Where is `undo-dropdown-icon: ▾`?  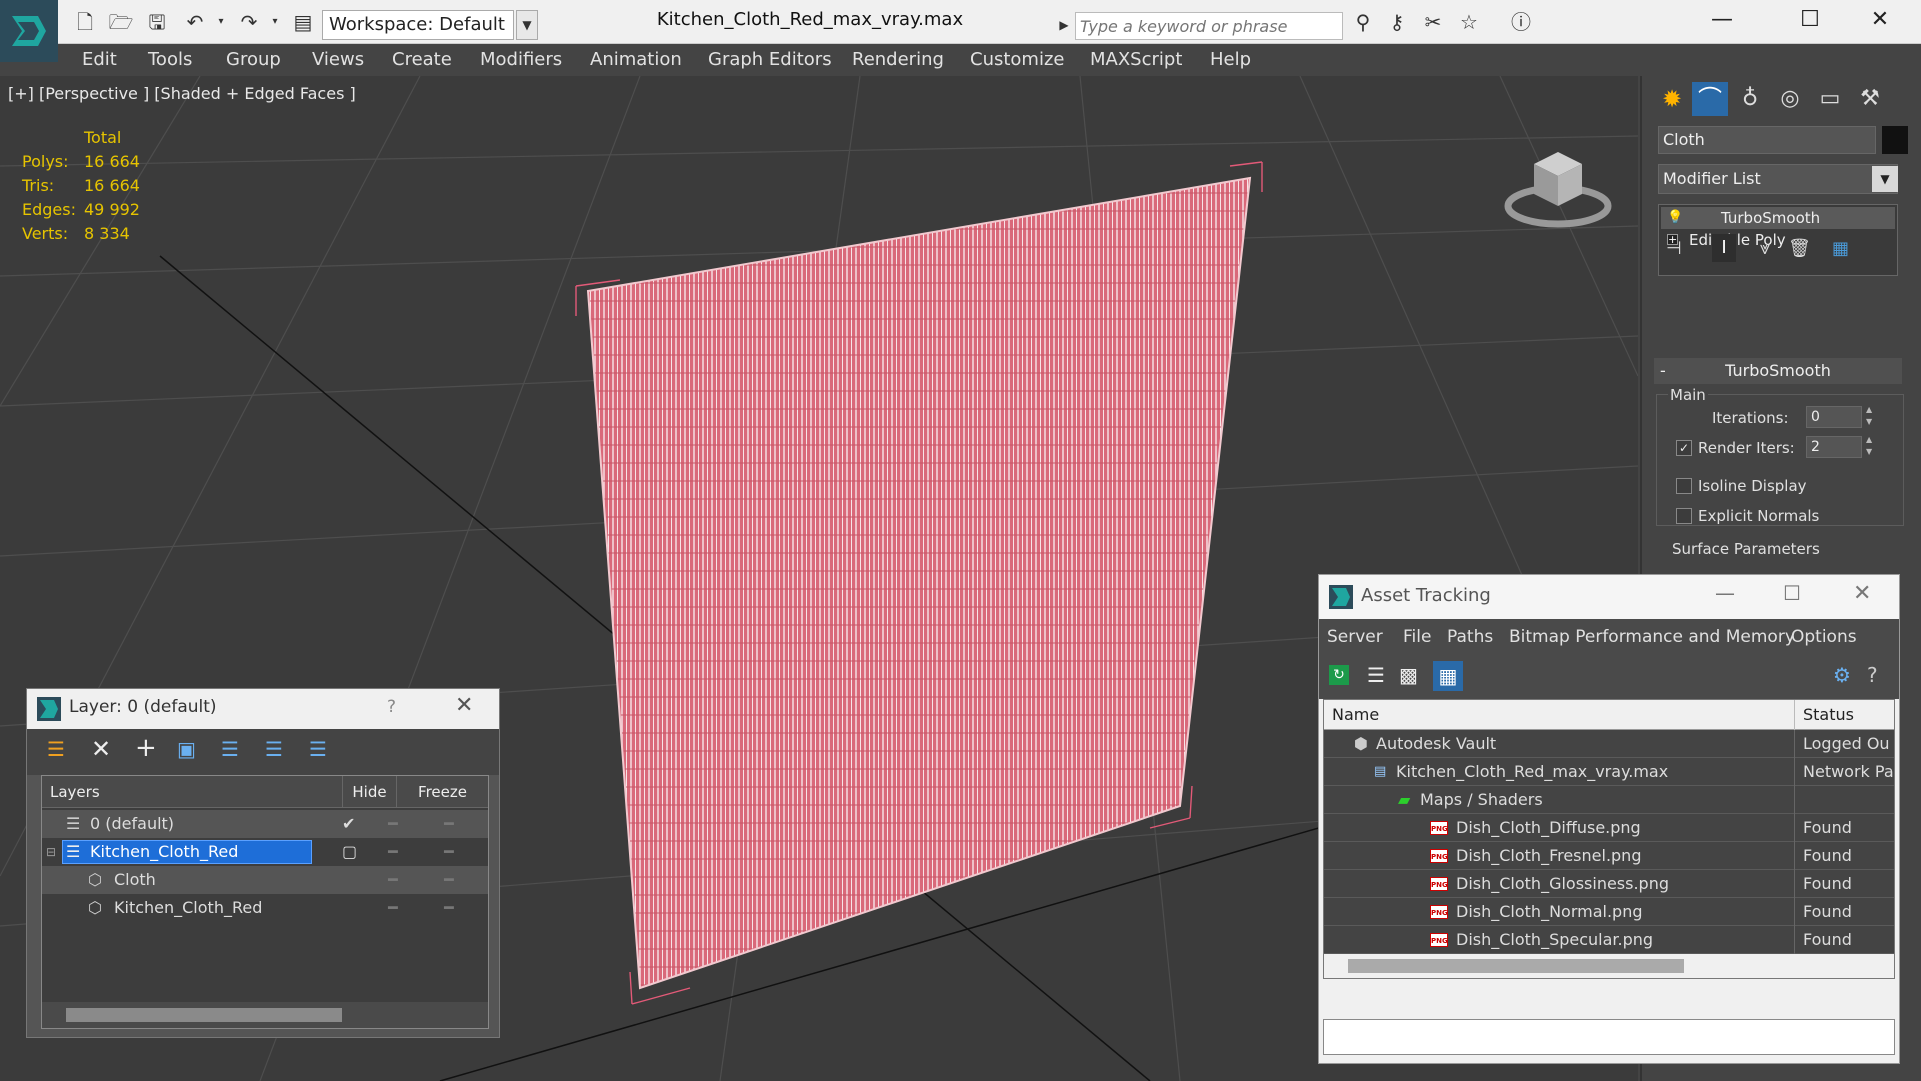
undo-dropdown-icon: ▾ is located at coordinates (221, 22).